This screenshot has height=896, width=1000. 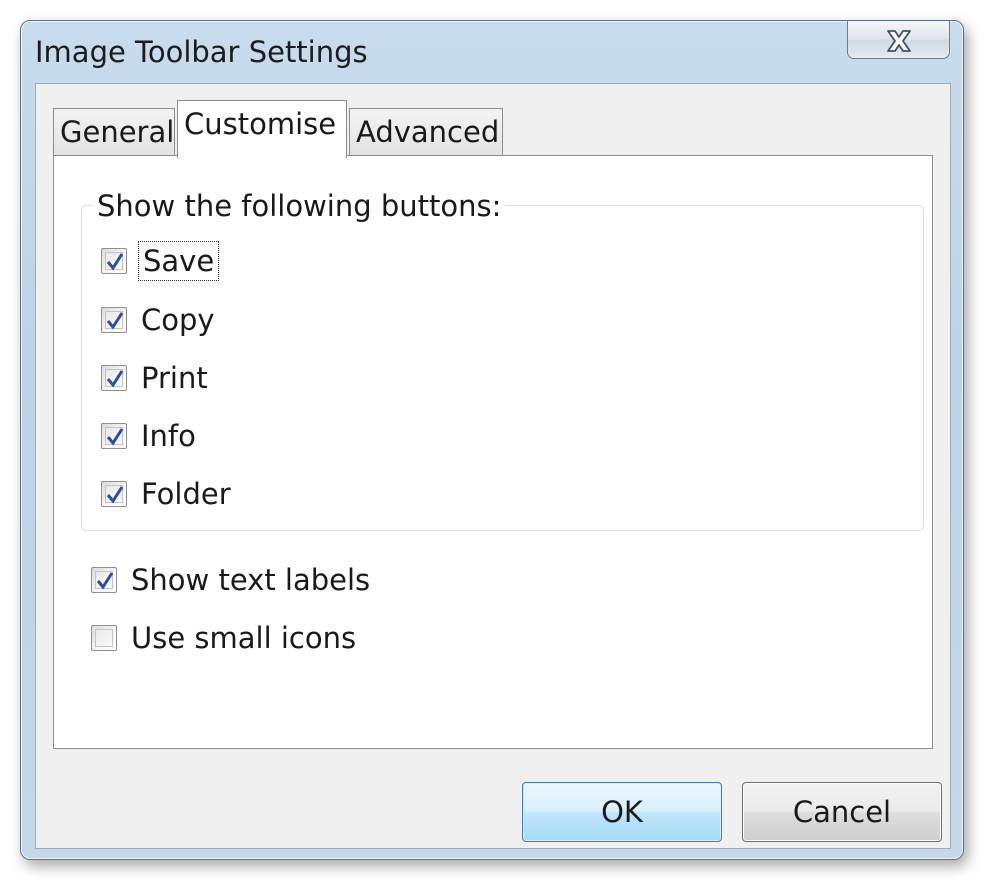 I want to click on checkbox-folder-label: Folder, so click(x=186, y=494).